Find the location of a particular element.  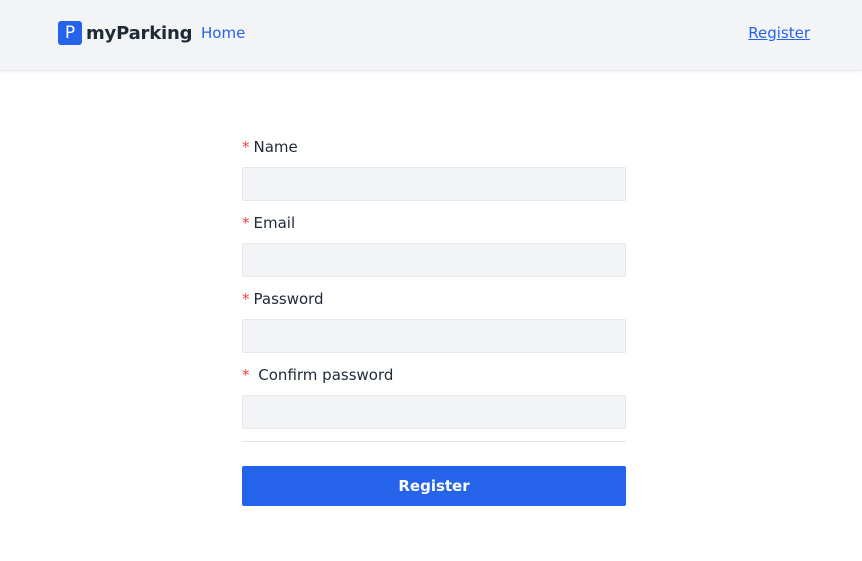

email-input is located at coordinates (434, 260).